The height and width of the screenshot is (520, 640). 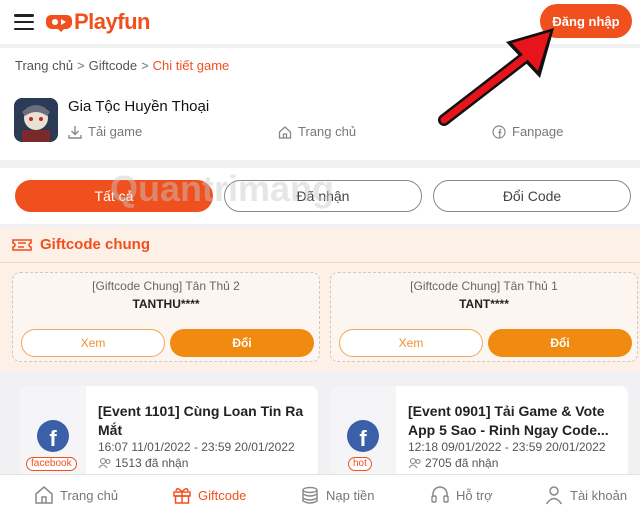 I want to click on nav-topup-label: Nạp tiền, so click(x=350, y=495).